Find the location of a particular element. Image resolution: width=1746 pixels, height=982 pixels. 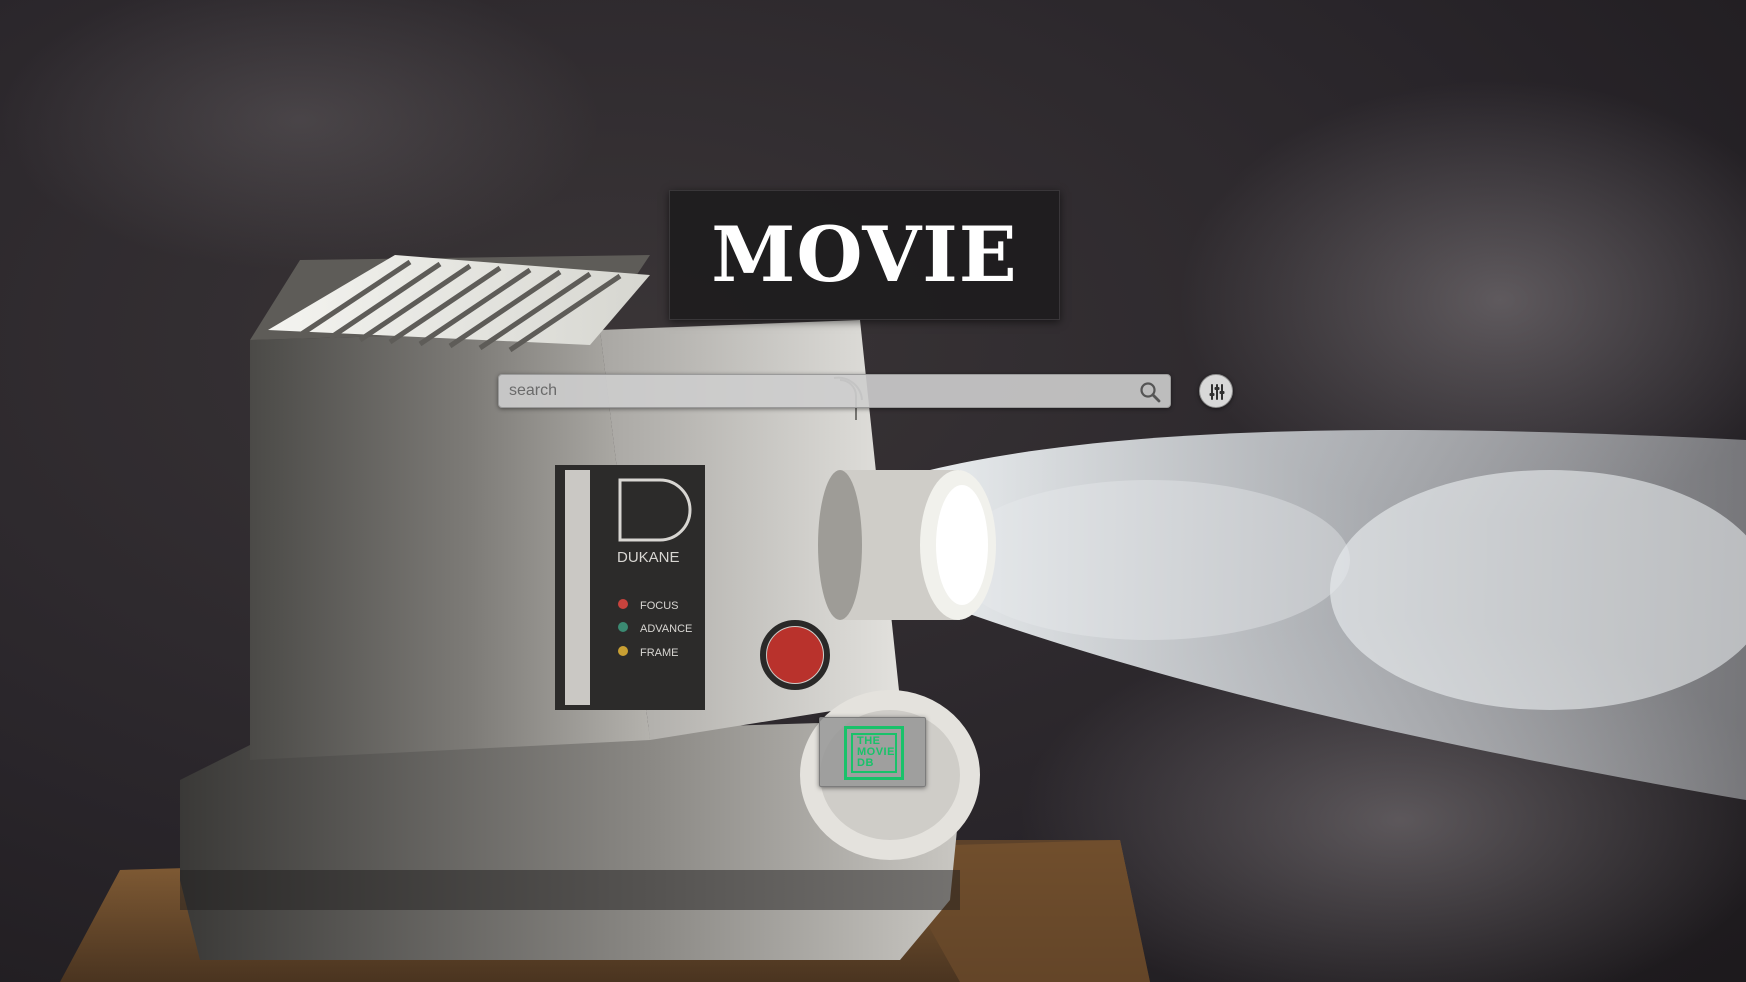

sliders-icon is located at coordinates (1217, 392).